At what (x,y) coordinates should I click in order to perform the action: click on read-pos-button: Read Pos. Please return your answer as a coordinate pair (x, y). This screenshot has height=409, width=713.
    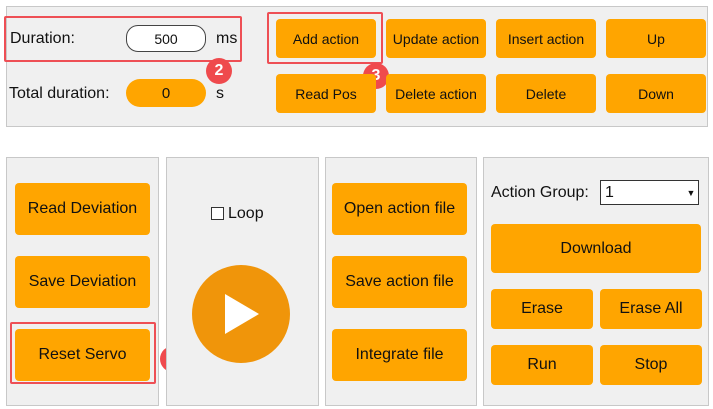
    Looking at the image, I should click on (326, 93).